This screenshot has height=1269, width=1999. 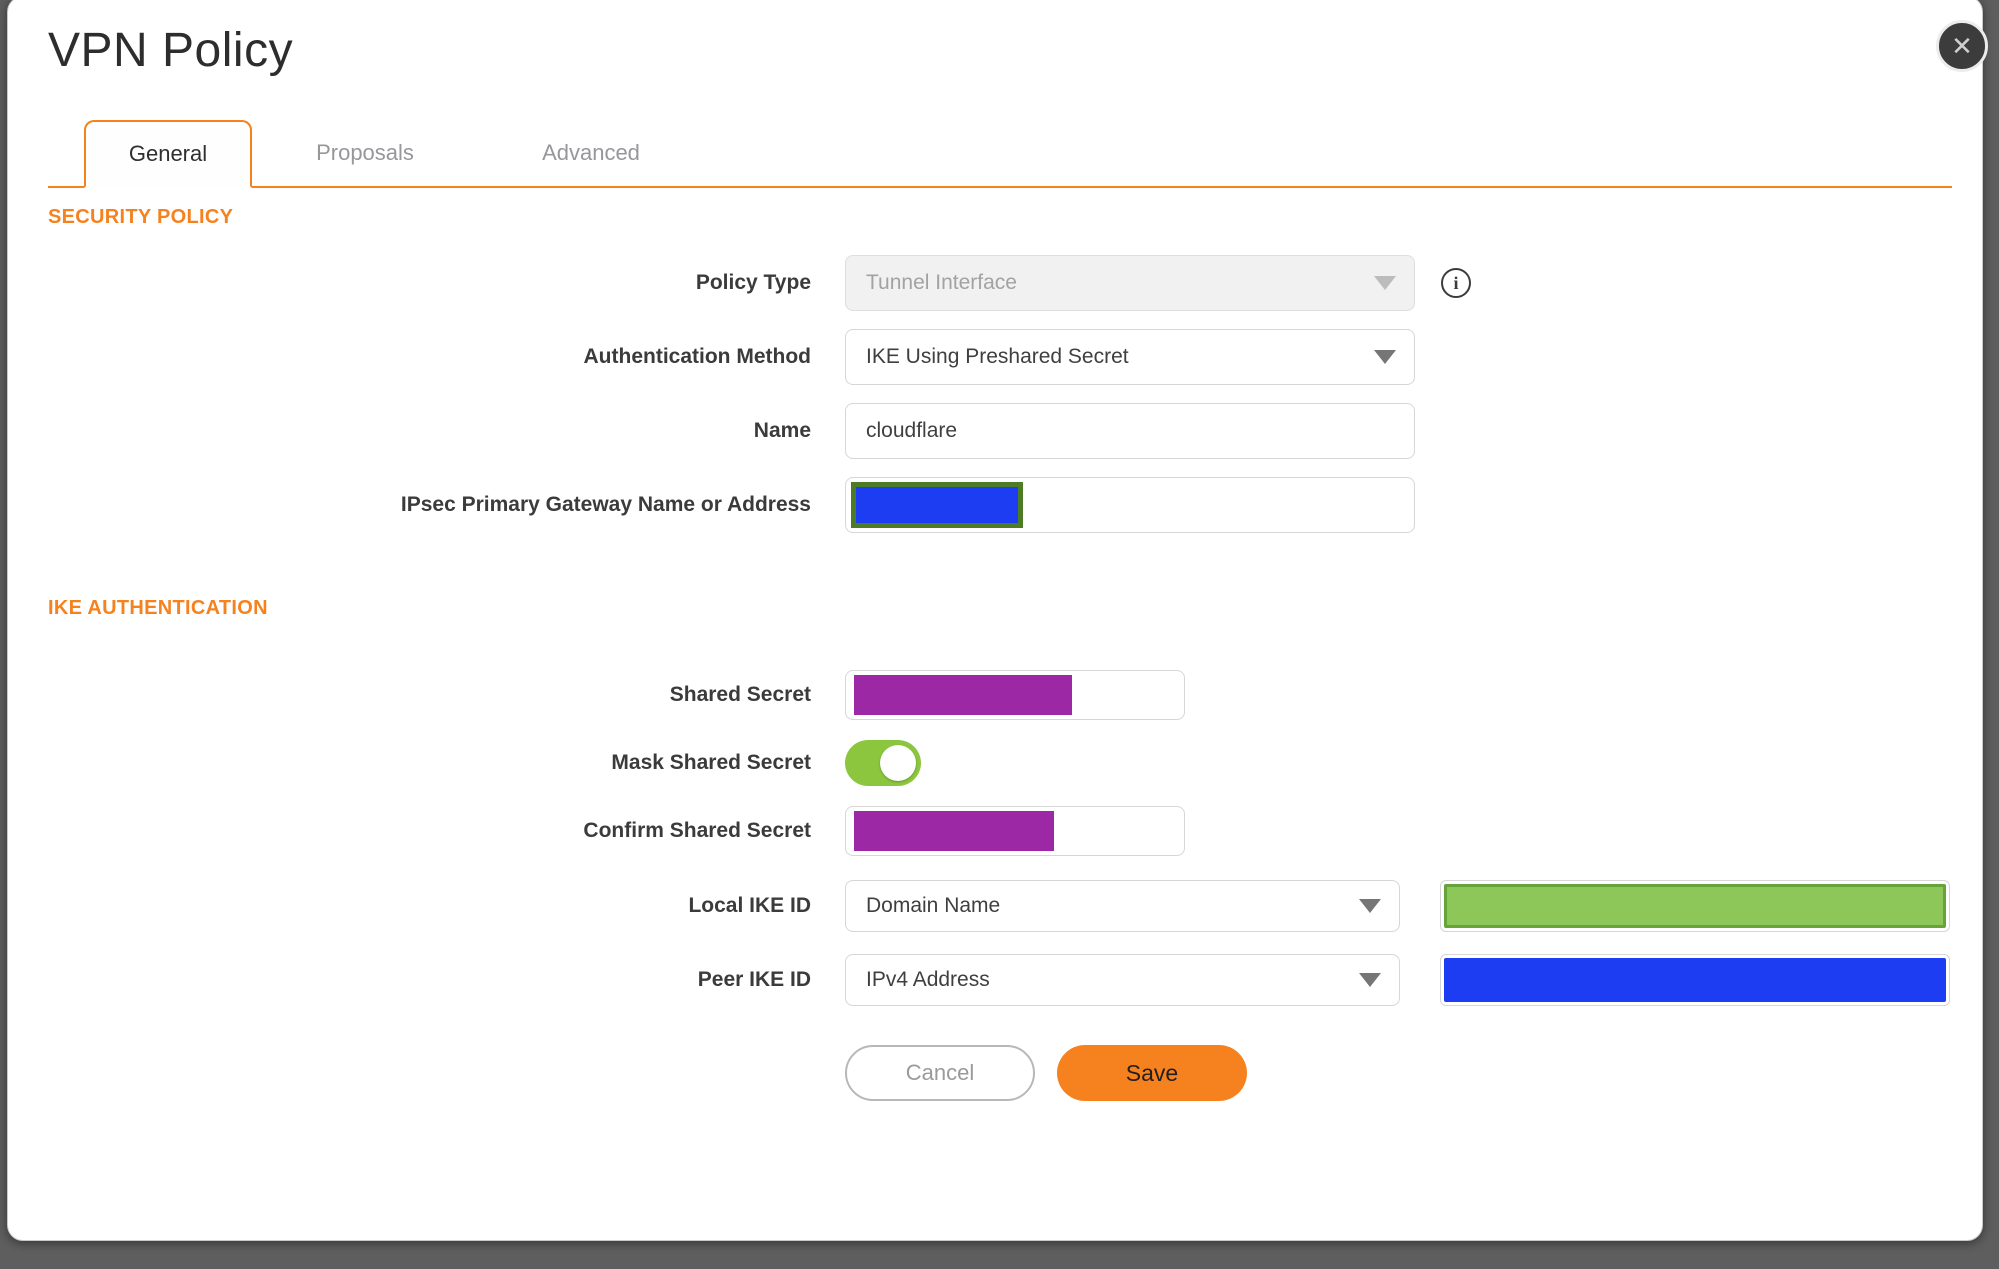 I want to click on peer-ike-id-type-value: IPv4 Address, so click(x=928, y=979).